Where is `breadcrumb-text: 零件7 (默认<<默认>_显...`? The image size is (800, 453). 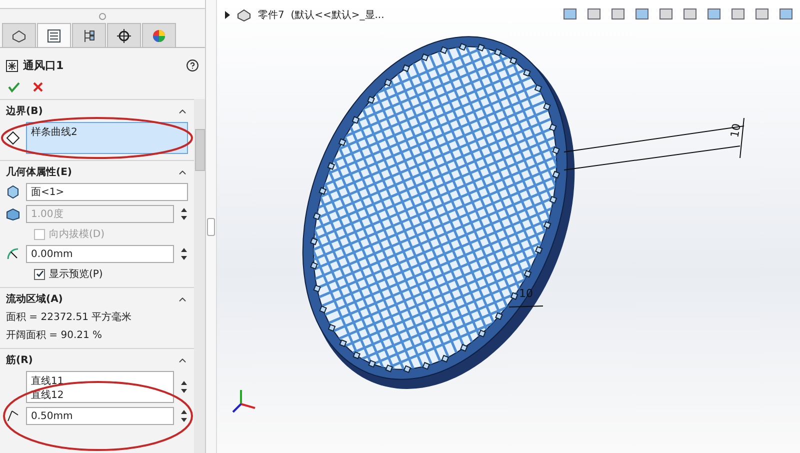
breadcrumb-text: 零件7 (默认<<默认>_显... is located at coordinates (321, 15).